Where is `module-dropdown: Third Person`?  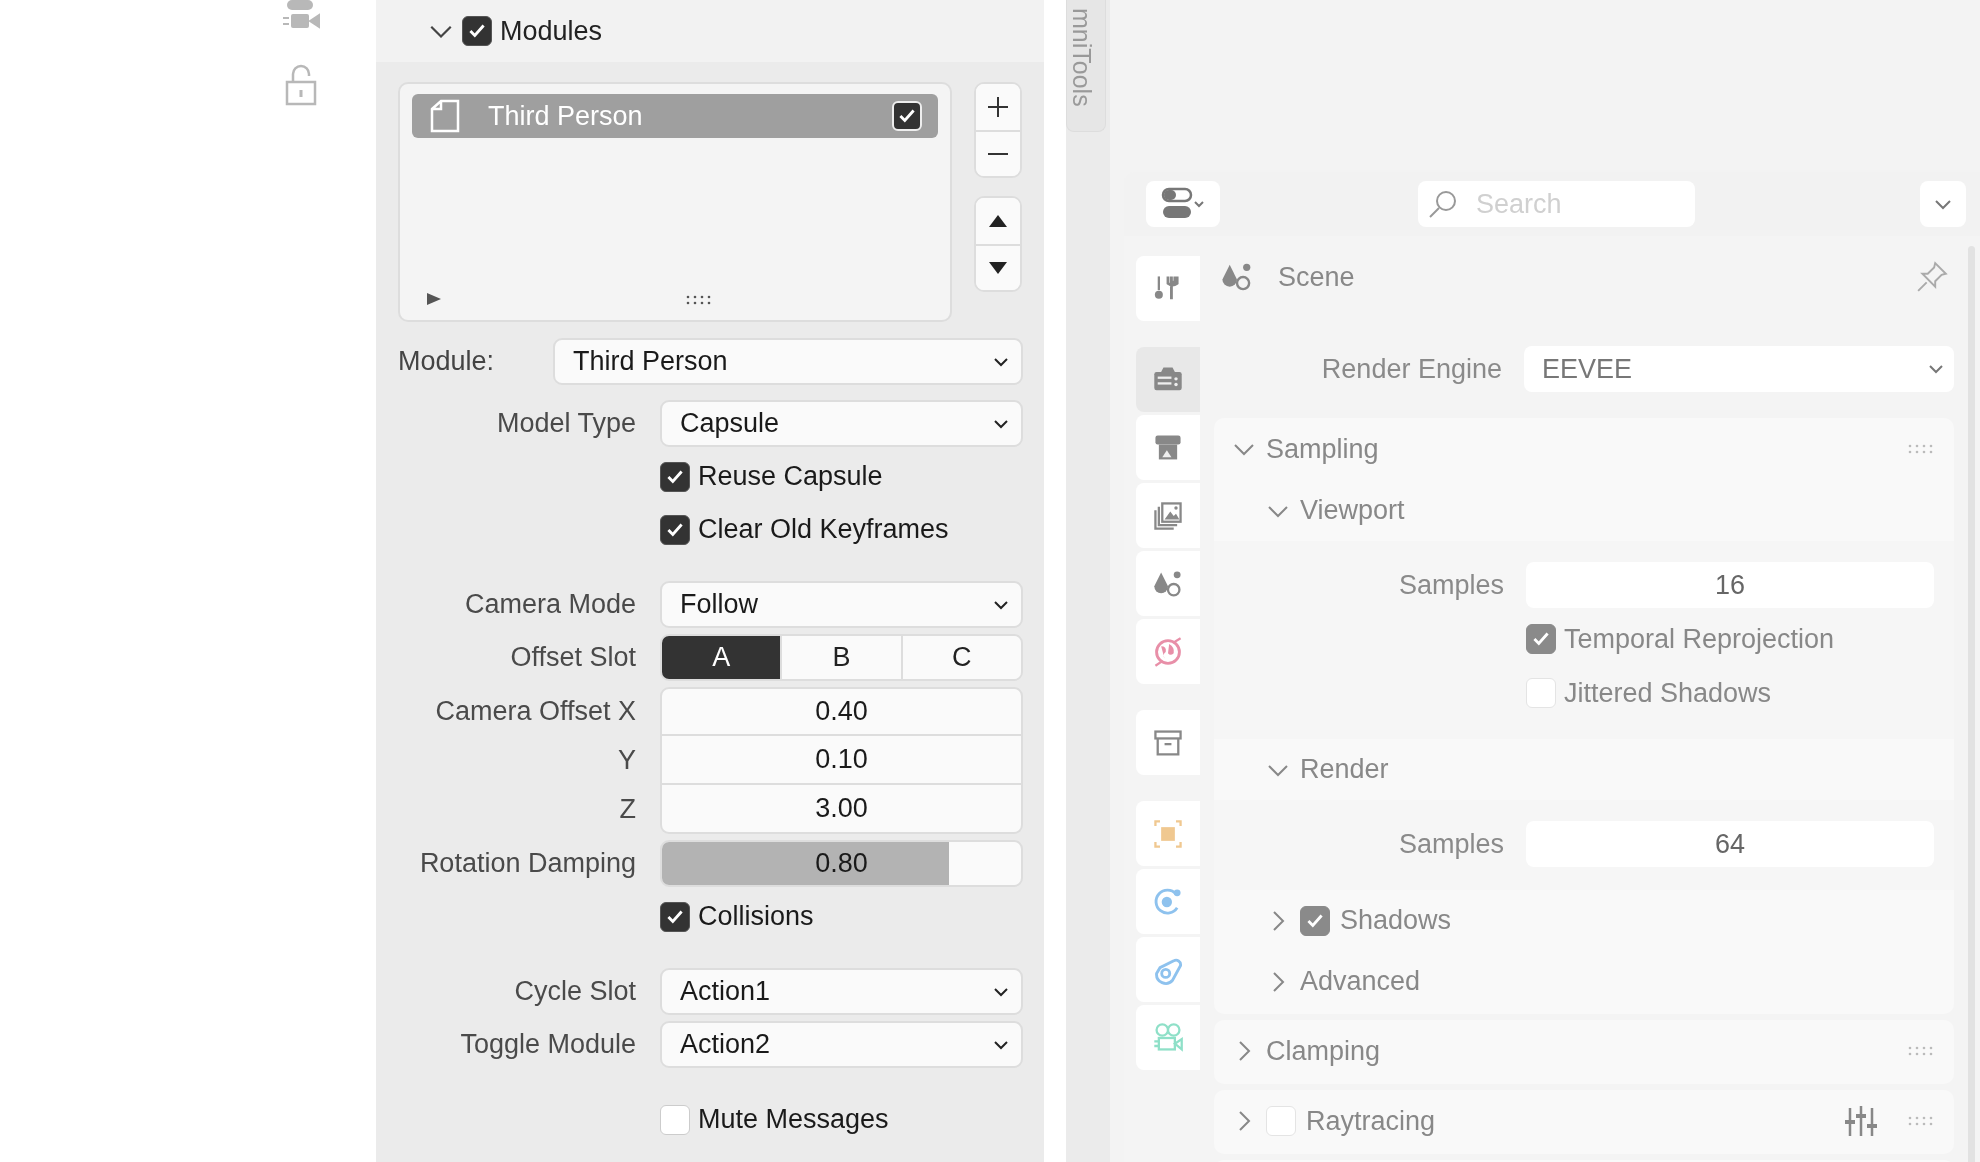
module-dropdown: Third Person is located at coordinates (788, 361).